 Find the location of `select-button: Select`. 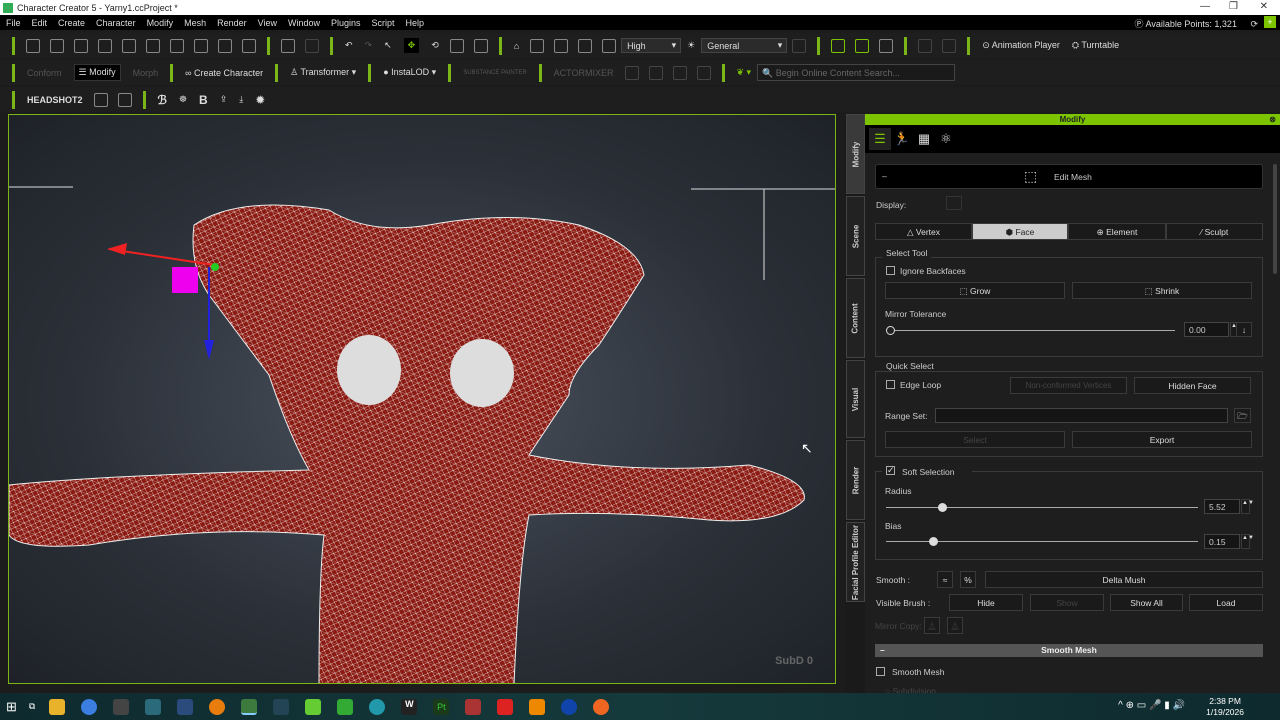

select-button: Select is located at coordinates (975, 439).